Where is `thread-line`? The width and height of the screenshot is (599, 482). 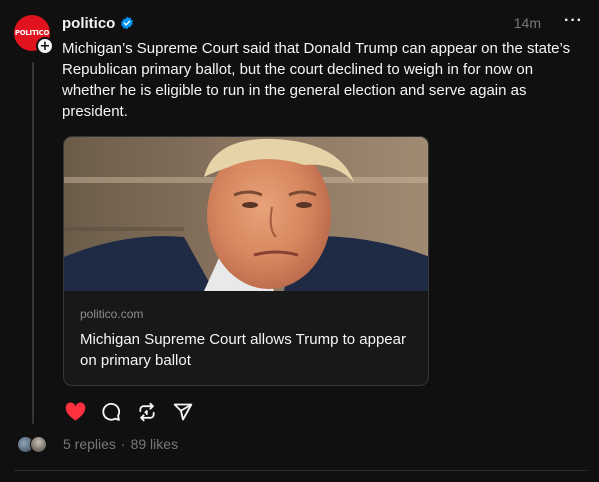 thread-line is located at coordinates (33, 243).